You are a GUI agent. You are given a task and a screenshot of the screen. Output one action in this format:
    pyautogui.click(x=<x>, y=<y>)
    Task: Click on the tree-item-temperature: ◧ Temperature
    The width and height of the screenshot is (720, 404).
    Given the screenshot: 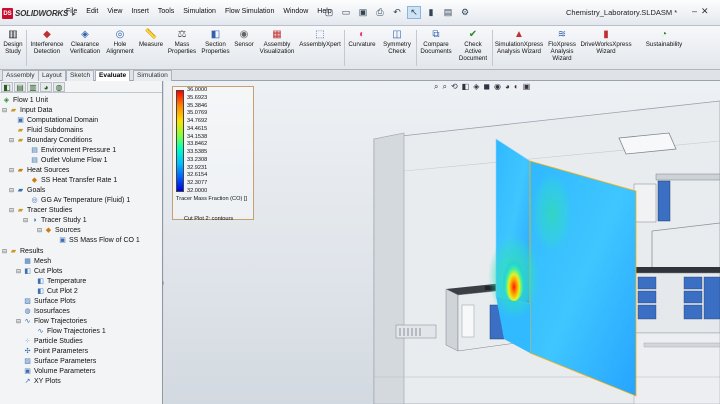 What is the action you would take?
    pyautogui.click(x=60, y=281)
    